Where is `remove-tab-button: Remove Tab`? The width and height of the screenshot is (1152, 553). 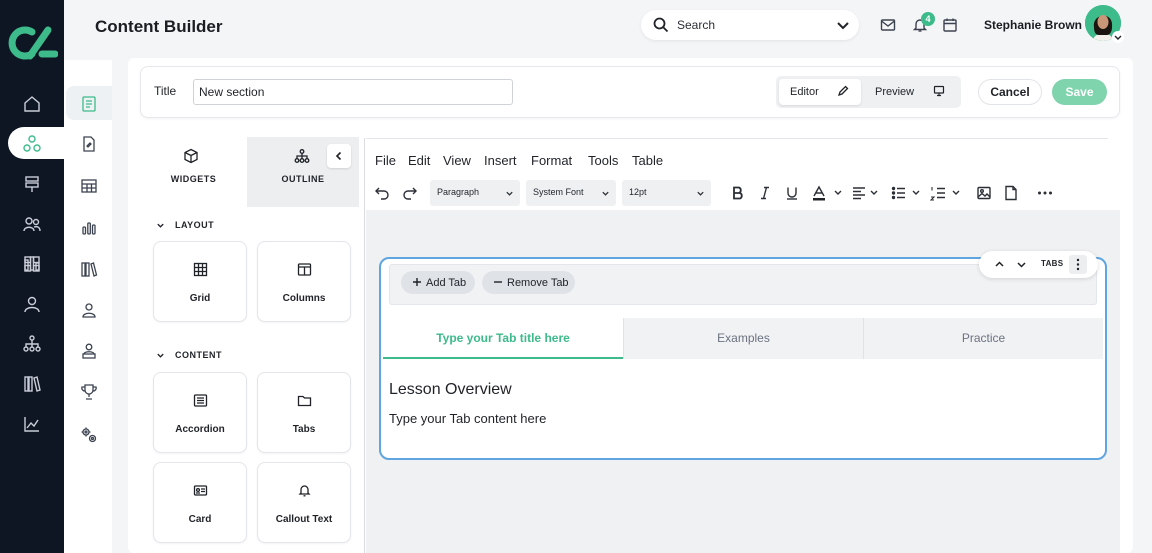 remove-tab-button: Remove Tab is located at coordinates (528, 282).